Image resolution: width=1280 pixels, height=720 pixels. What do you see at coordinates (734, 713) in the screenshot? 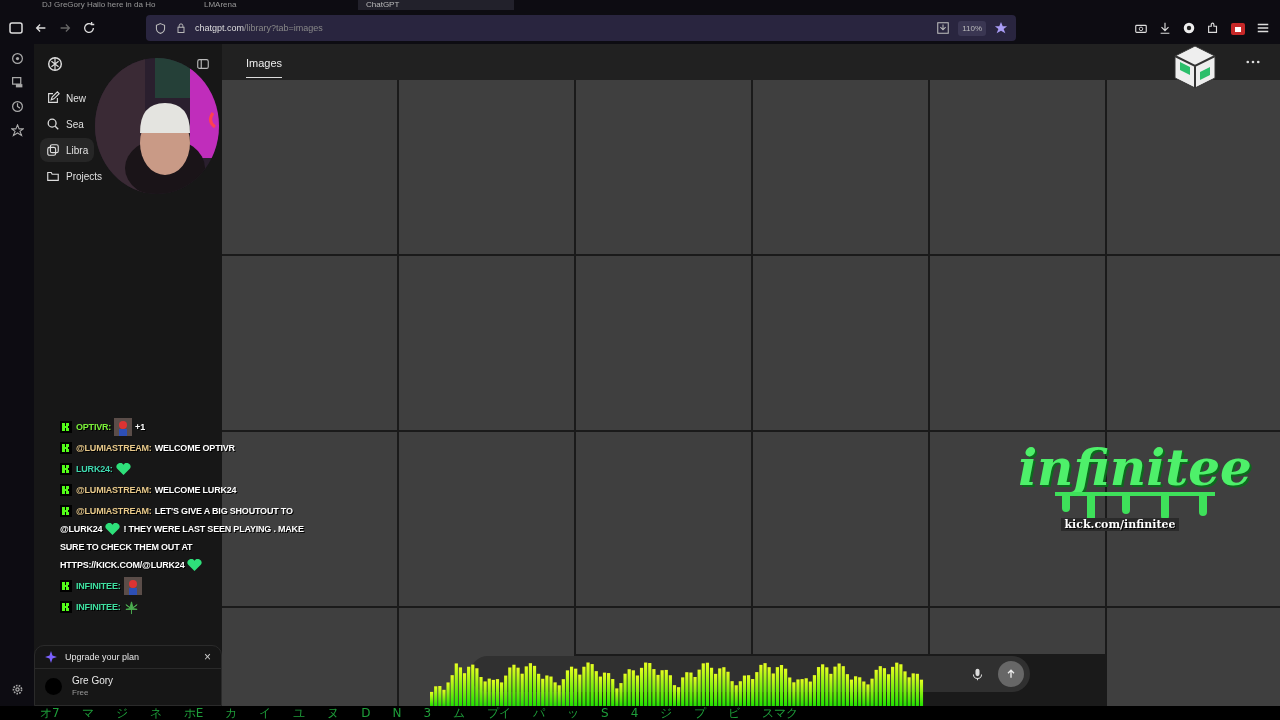
I see `ticker-glyph: ビ` at bounding box center [734, 713].